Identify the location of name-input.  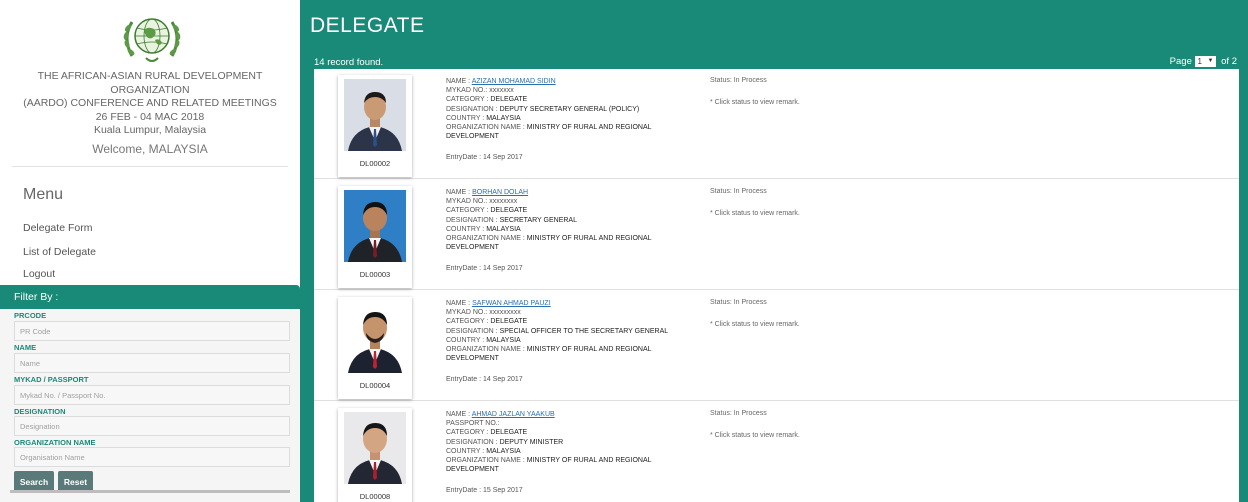
(152, 363).